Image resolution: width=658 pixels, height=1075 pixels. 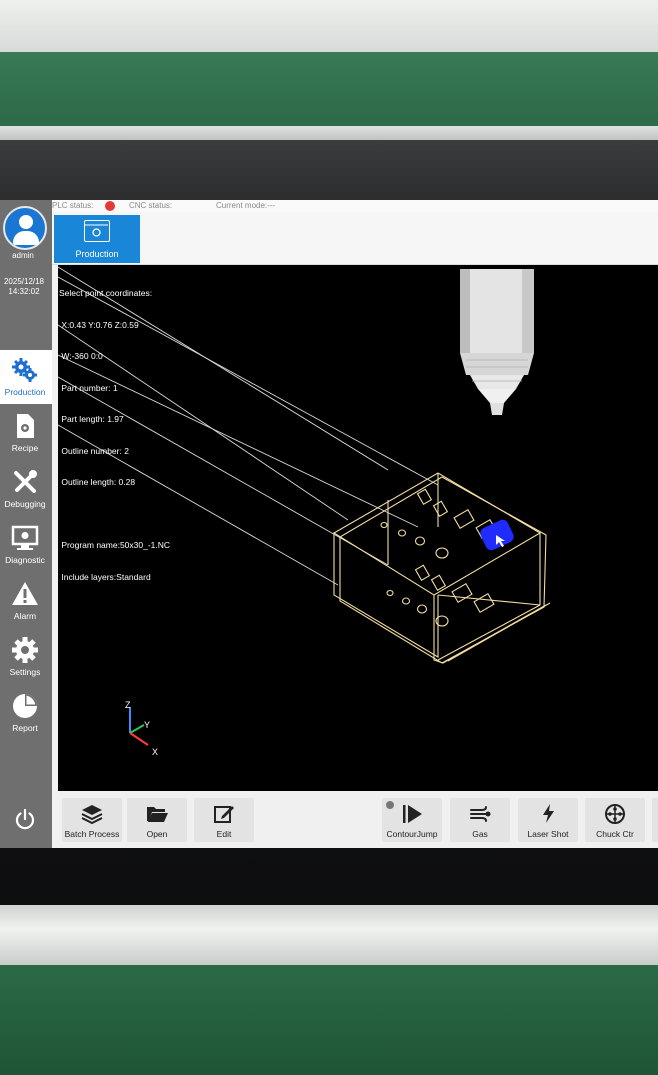 I want to click on info-coordinates-xyz: X:0.43 Y:0.76 Z:0.59, so click(x=99, y=324).